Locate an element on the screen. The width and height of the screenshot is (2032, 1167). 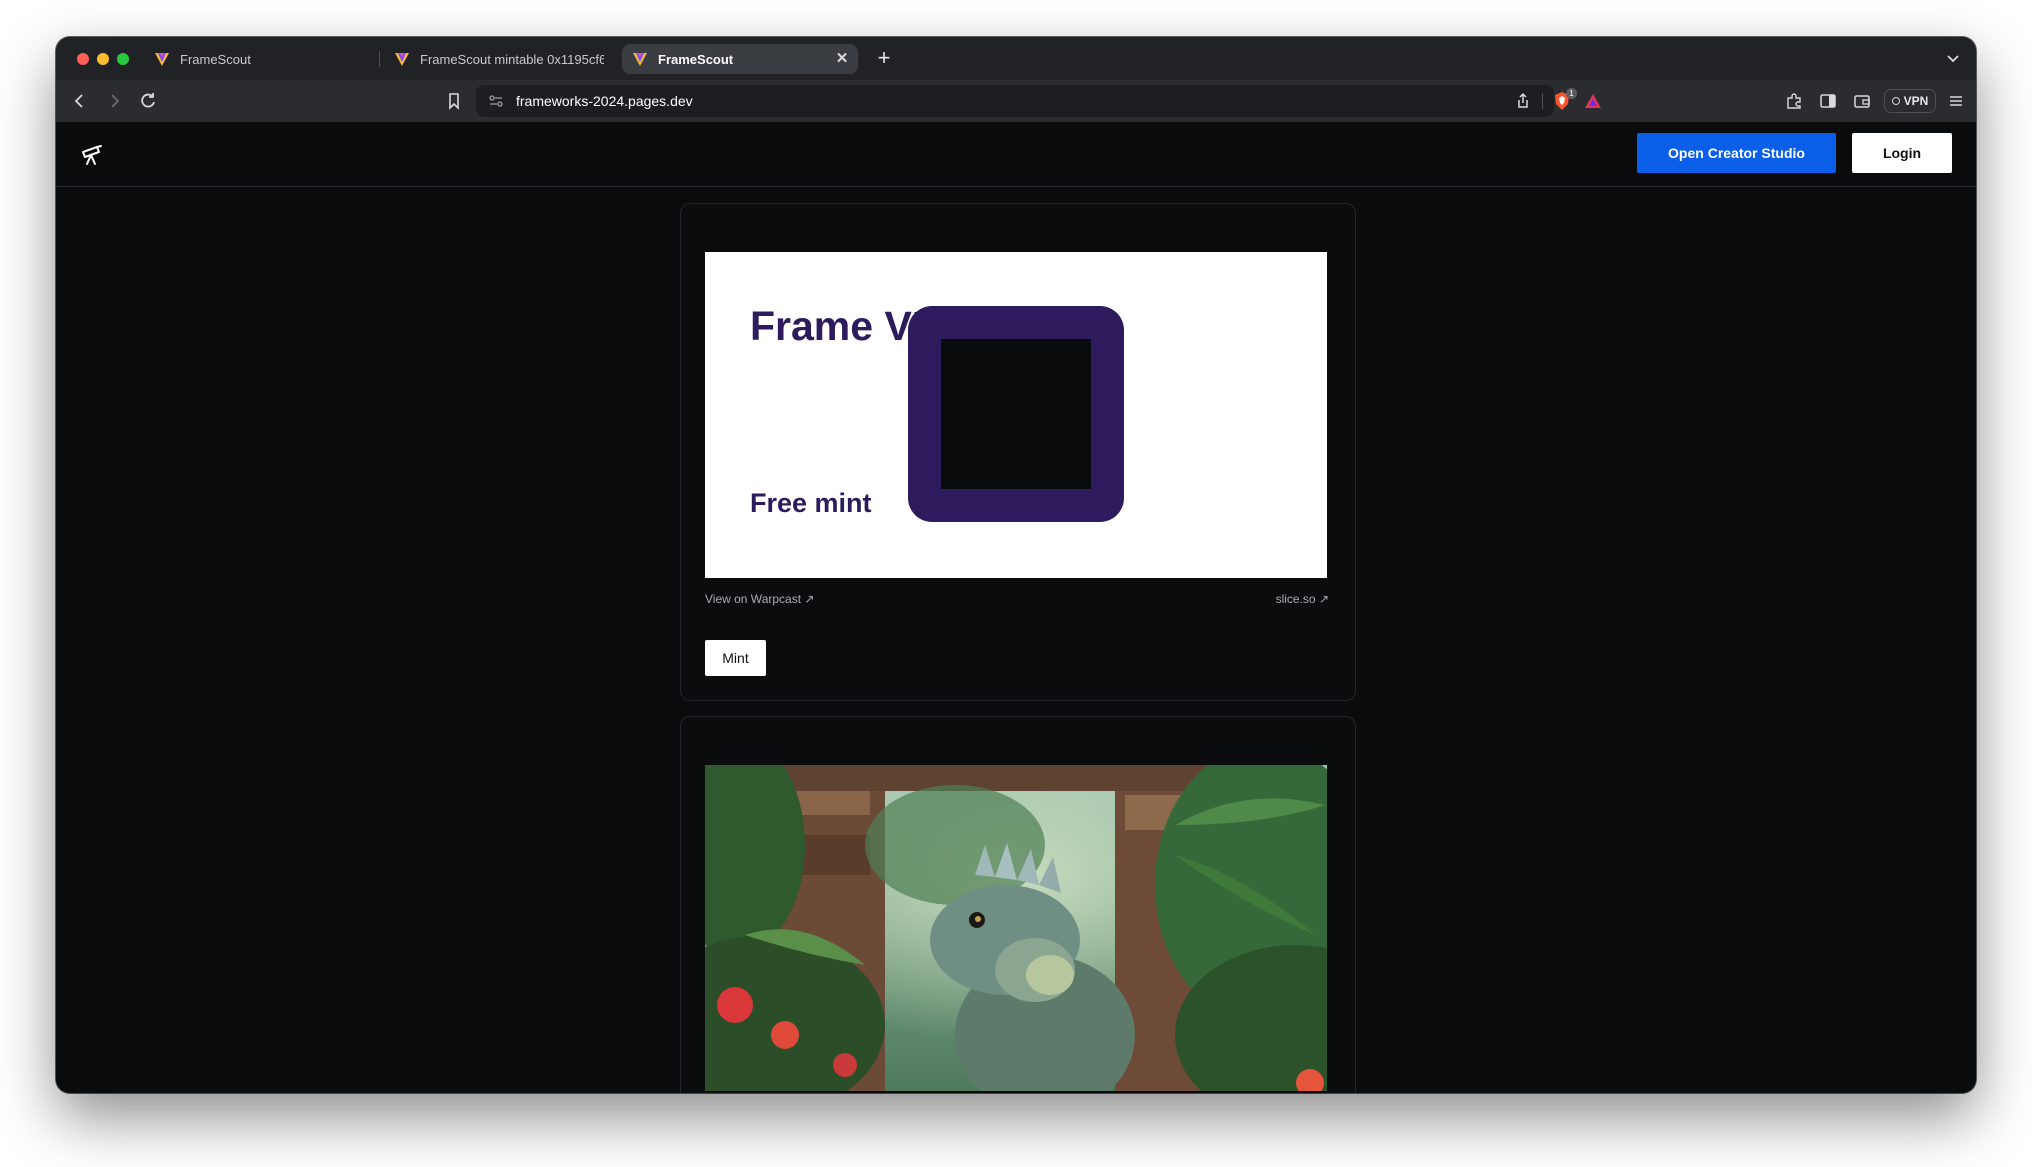
browser-toolbar: frameworks-2024.pages.dev 1 VPN is located at coordinates (1016, 101).